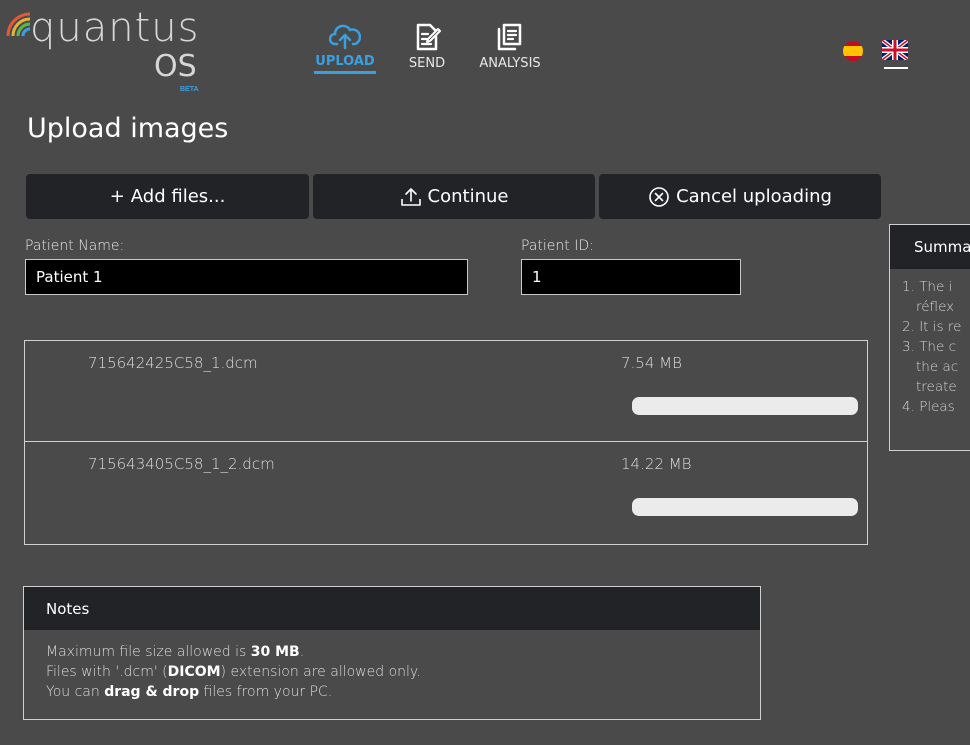  I want to click on patient-id-label: Patient ID:, so click(557, 246).